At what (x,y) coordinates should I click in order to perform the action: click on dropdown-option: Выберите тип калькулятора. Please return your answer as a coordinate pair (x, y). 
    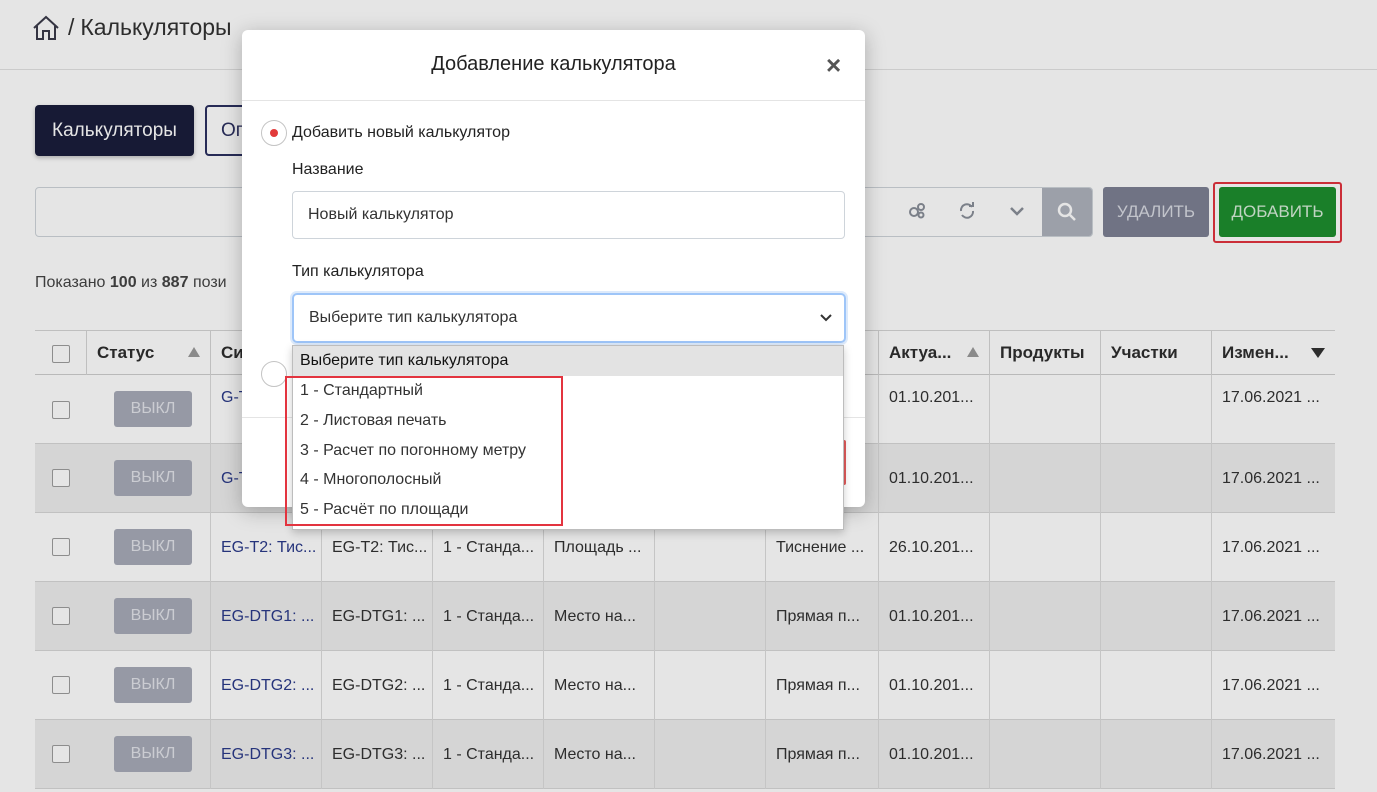
    Looking at the image, I should click on (568, 361).